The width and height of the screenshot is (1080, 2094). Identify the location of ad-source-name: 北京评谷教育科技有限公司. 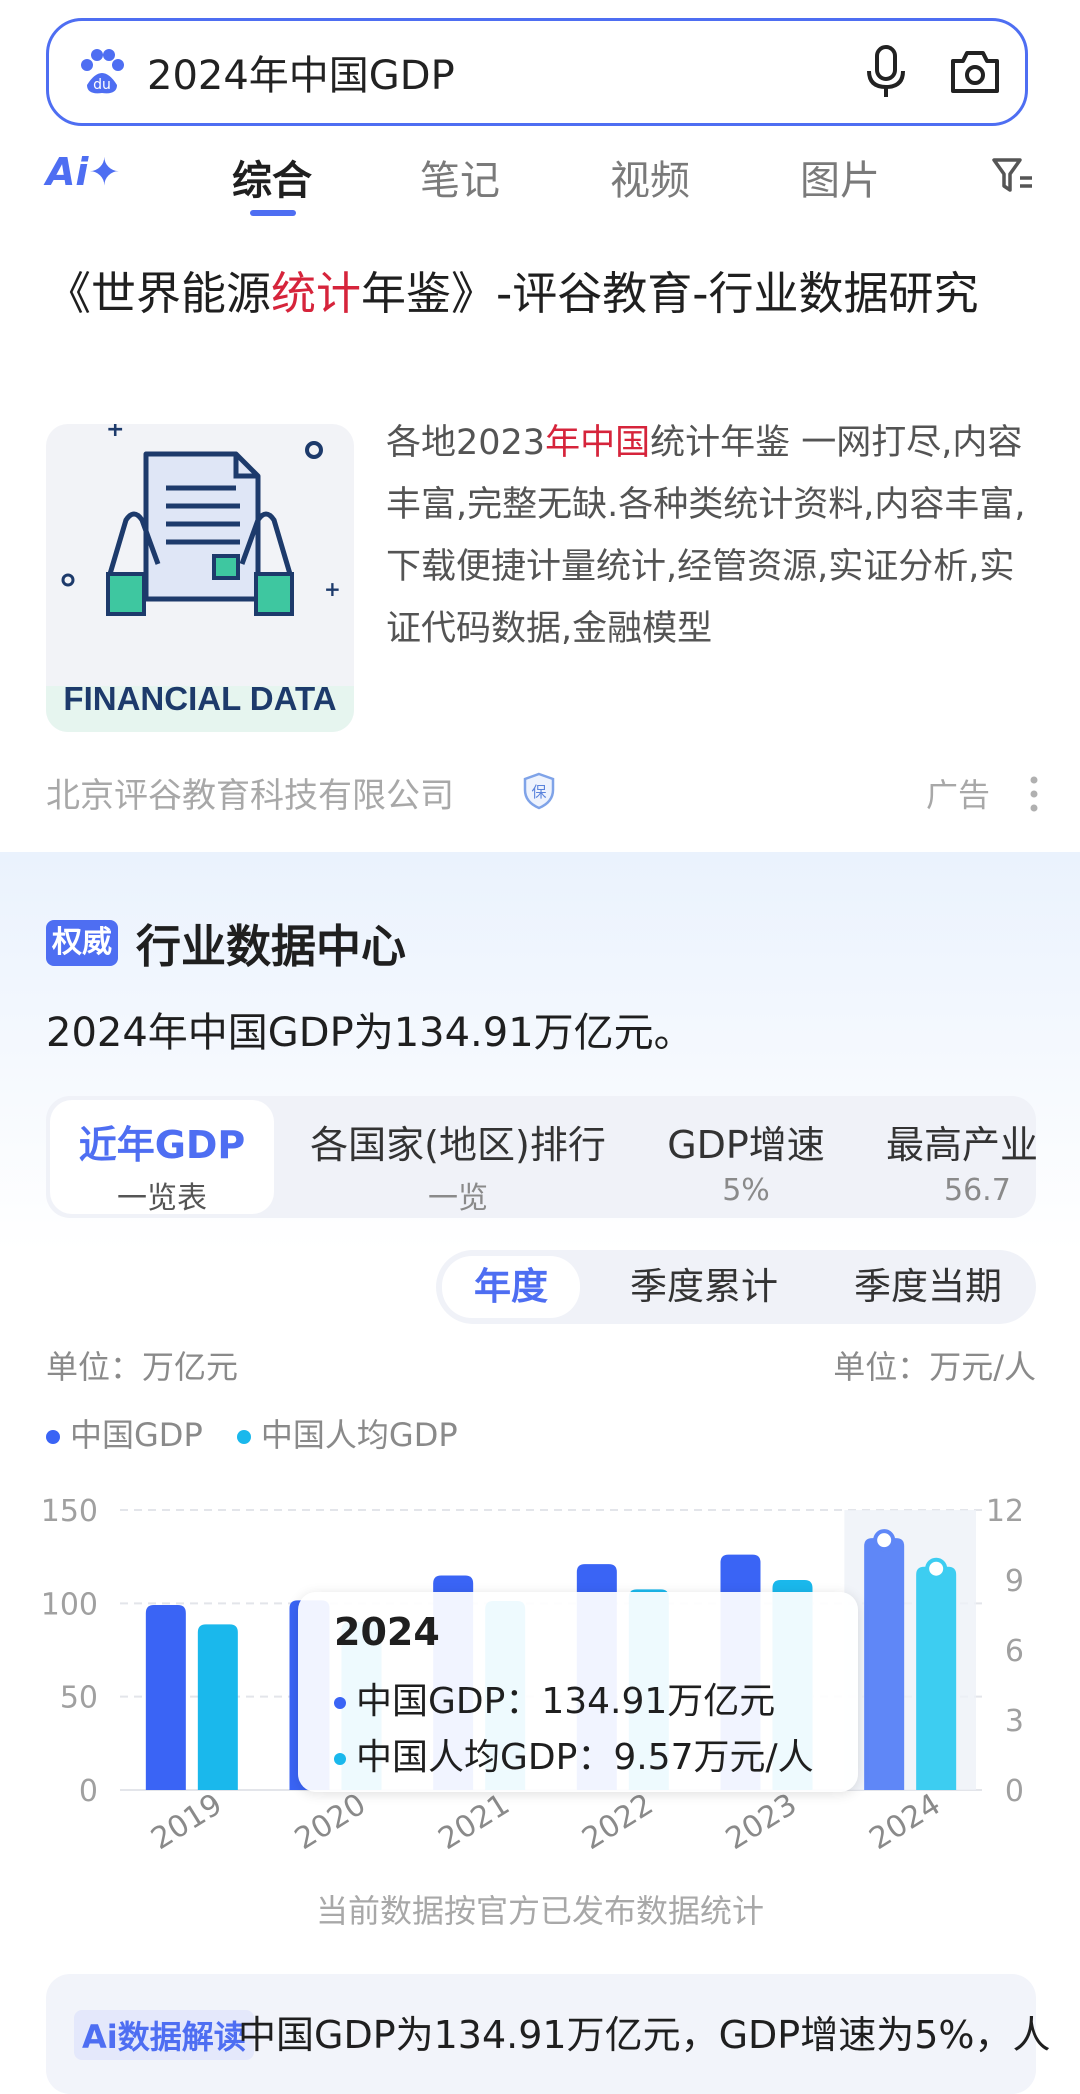
(250, 792).